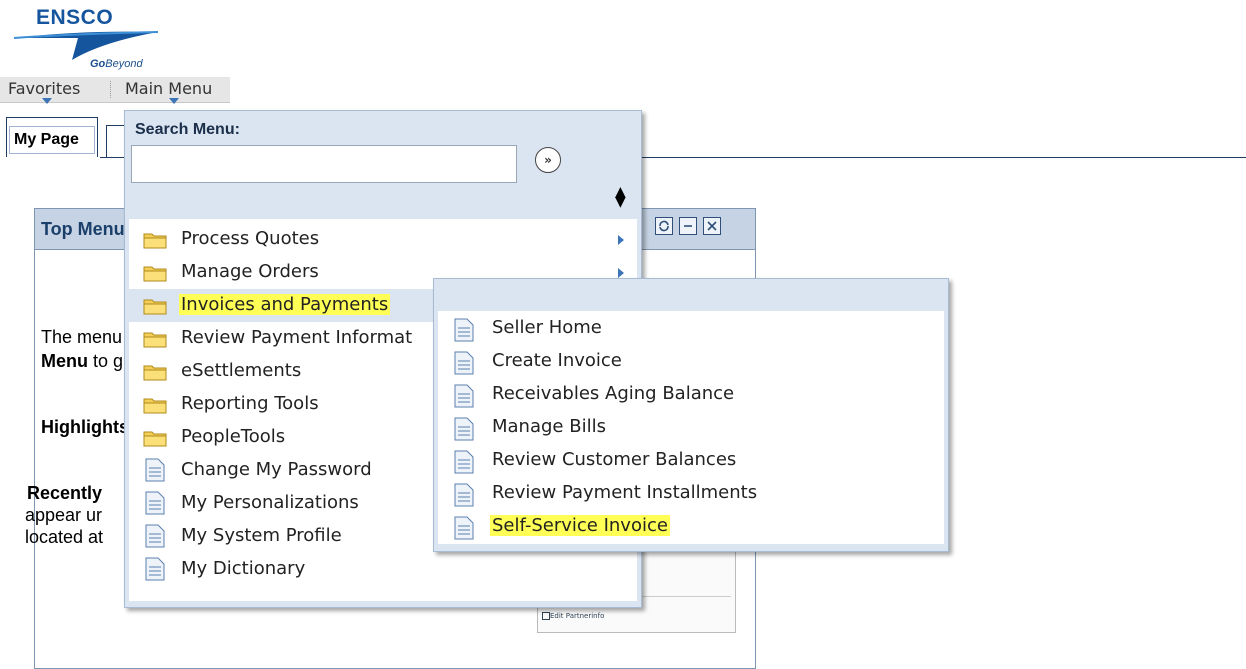 The width and height of the screenshot is (1246, 669). Describe the element at coordinates (557, 360) in the screenshot. I see `submenu-item-label: Create Invoice` at that location.